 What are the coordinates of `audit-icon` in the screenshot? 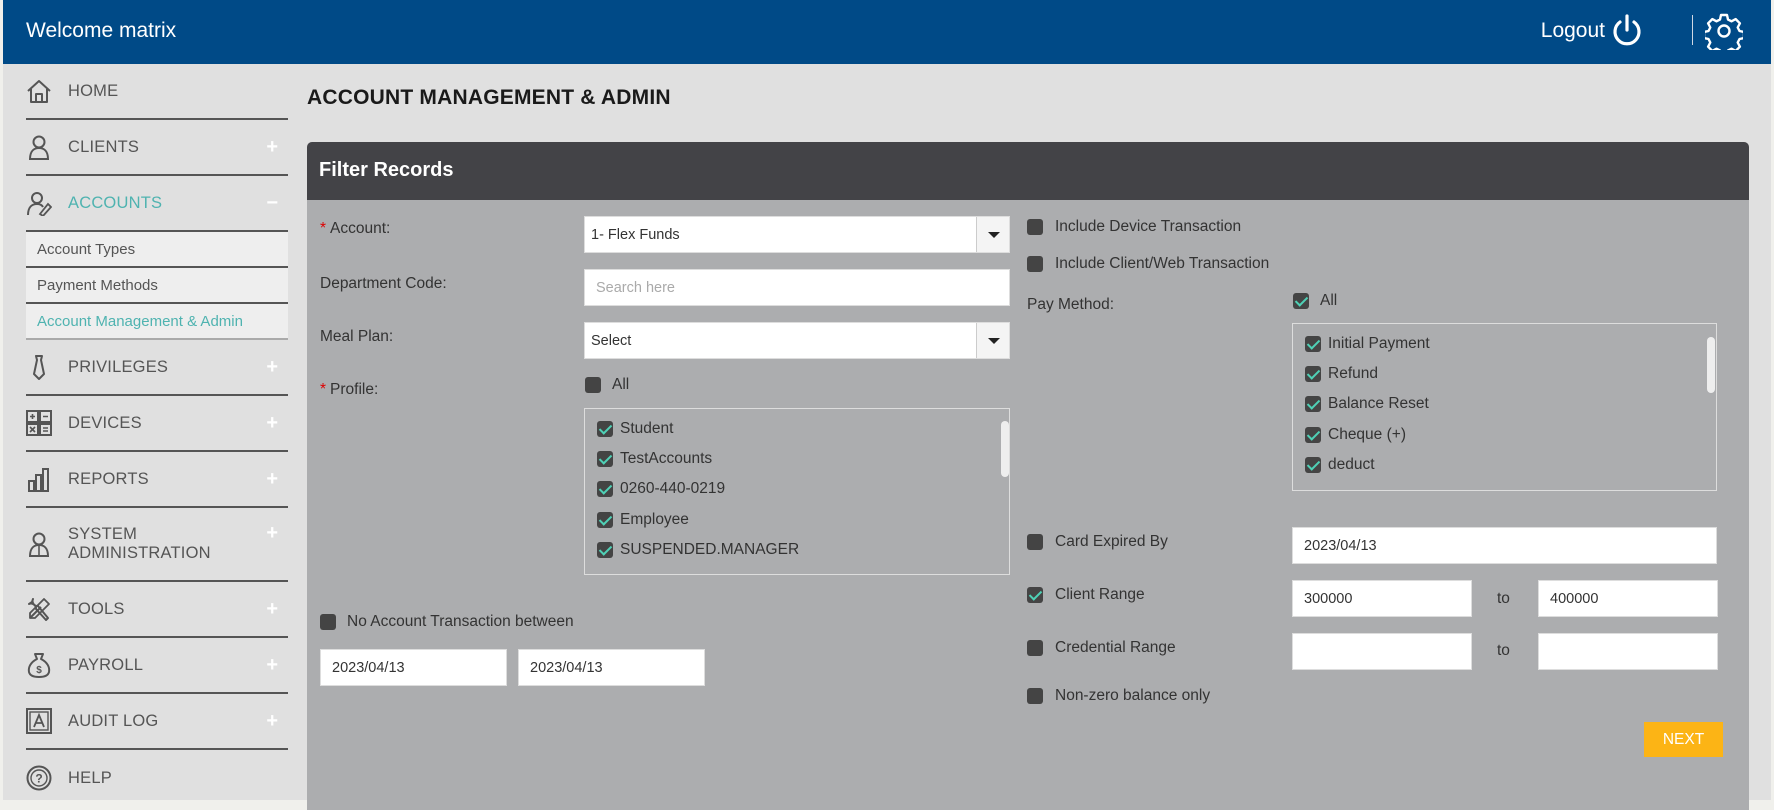 It's located at (39, 721).